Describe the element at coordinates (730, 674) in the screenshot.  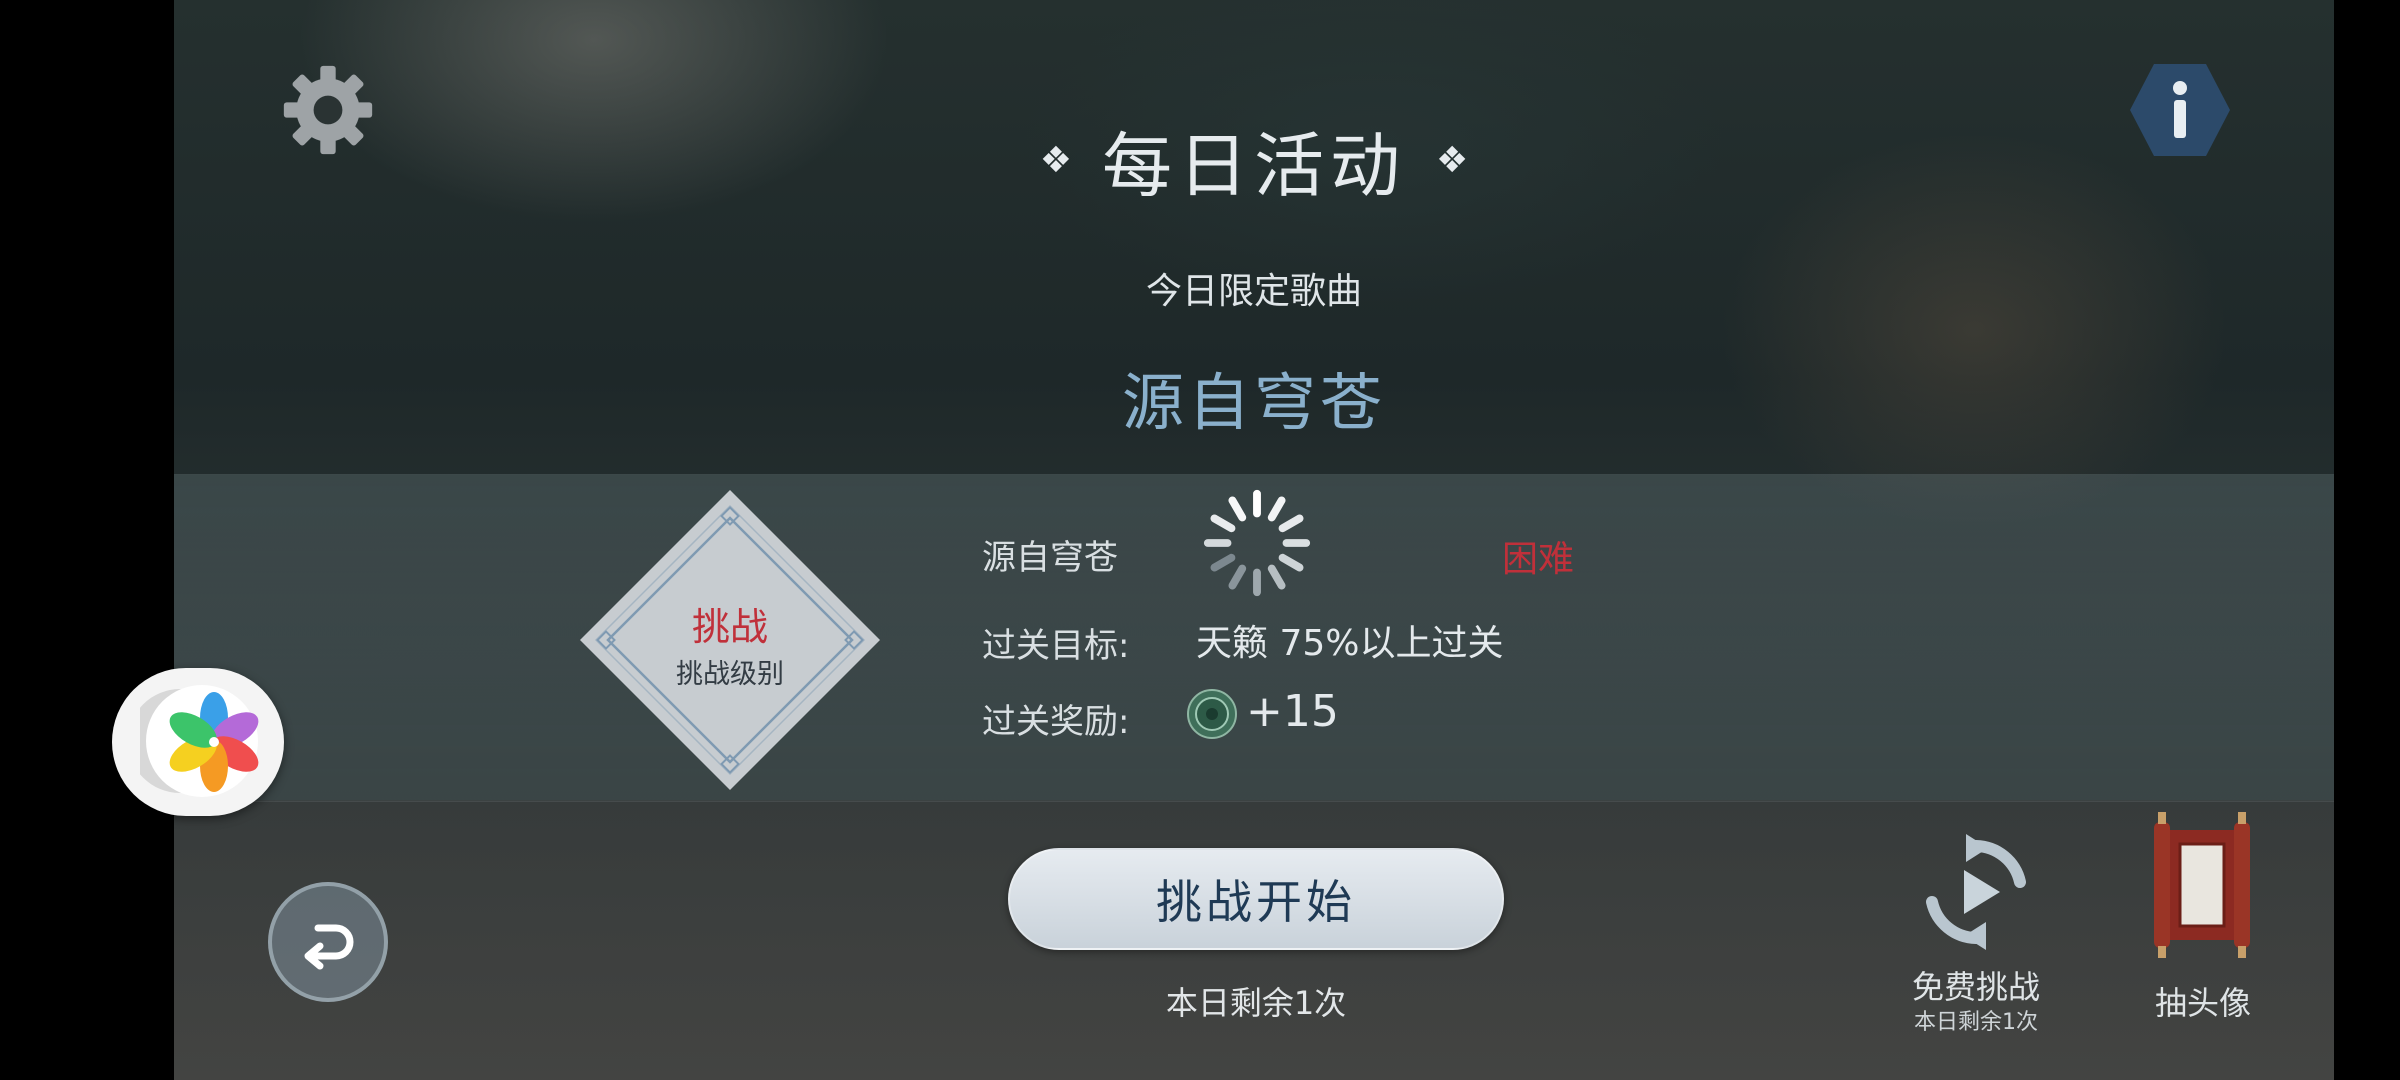
I see `badge-subtitle: 挑战级别` at that location.